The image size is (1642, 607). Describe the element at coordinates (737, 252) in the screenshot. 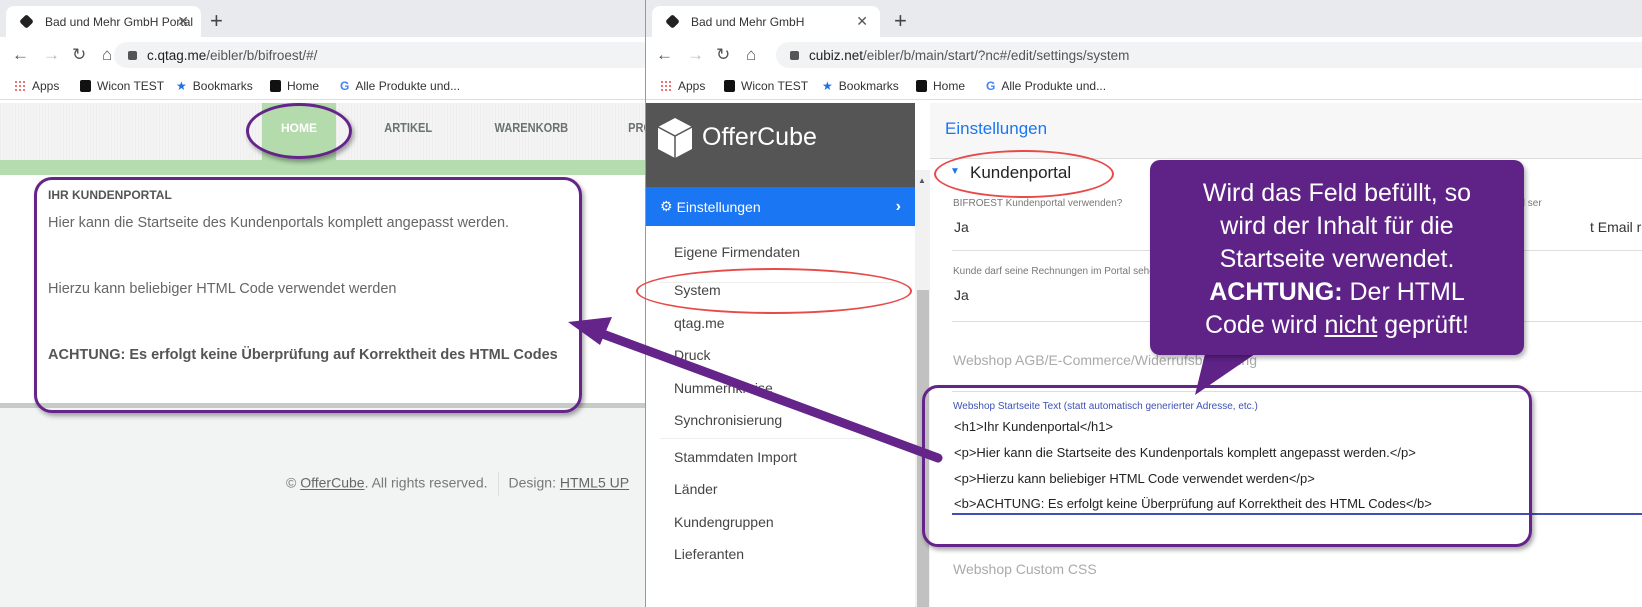

I see `sidebar-item-firmendaten: Eigene Firmendaten` at that location.